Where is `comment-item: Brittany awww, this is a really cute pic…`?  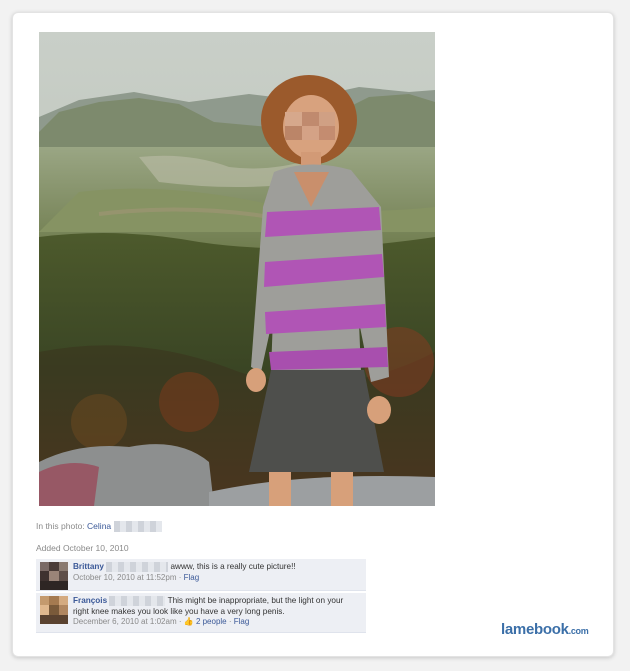
comment-item: Brittany awww, this is a really cute pic… is located at coordinates (201, 575).